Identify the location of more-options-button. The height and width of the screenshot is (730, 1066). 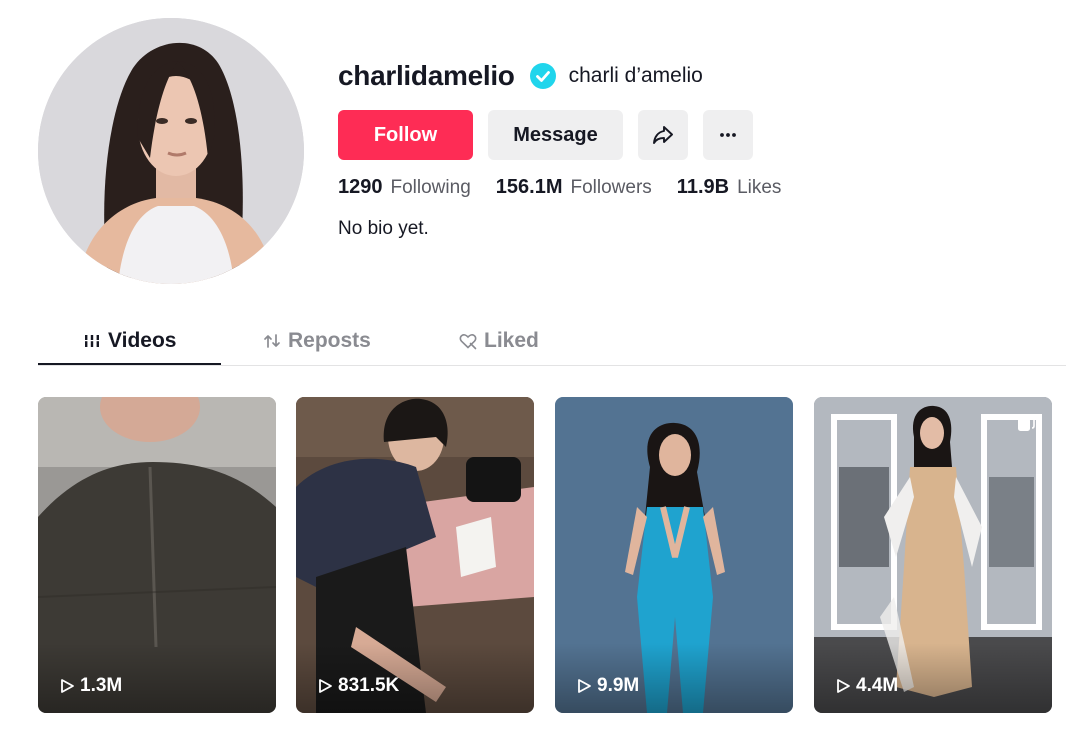
(728, 135).